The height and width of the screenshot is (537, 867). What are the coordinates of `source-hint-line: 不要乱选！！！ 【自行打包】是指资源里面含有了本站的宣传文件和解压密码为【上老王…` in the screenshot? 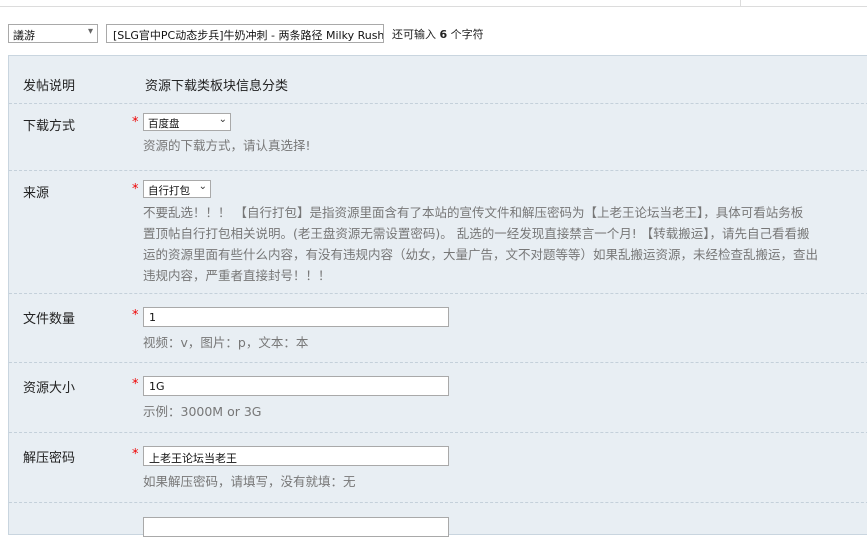 It's located at (473, 212).